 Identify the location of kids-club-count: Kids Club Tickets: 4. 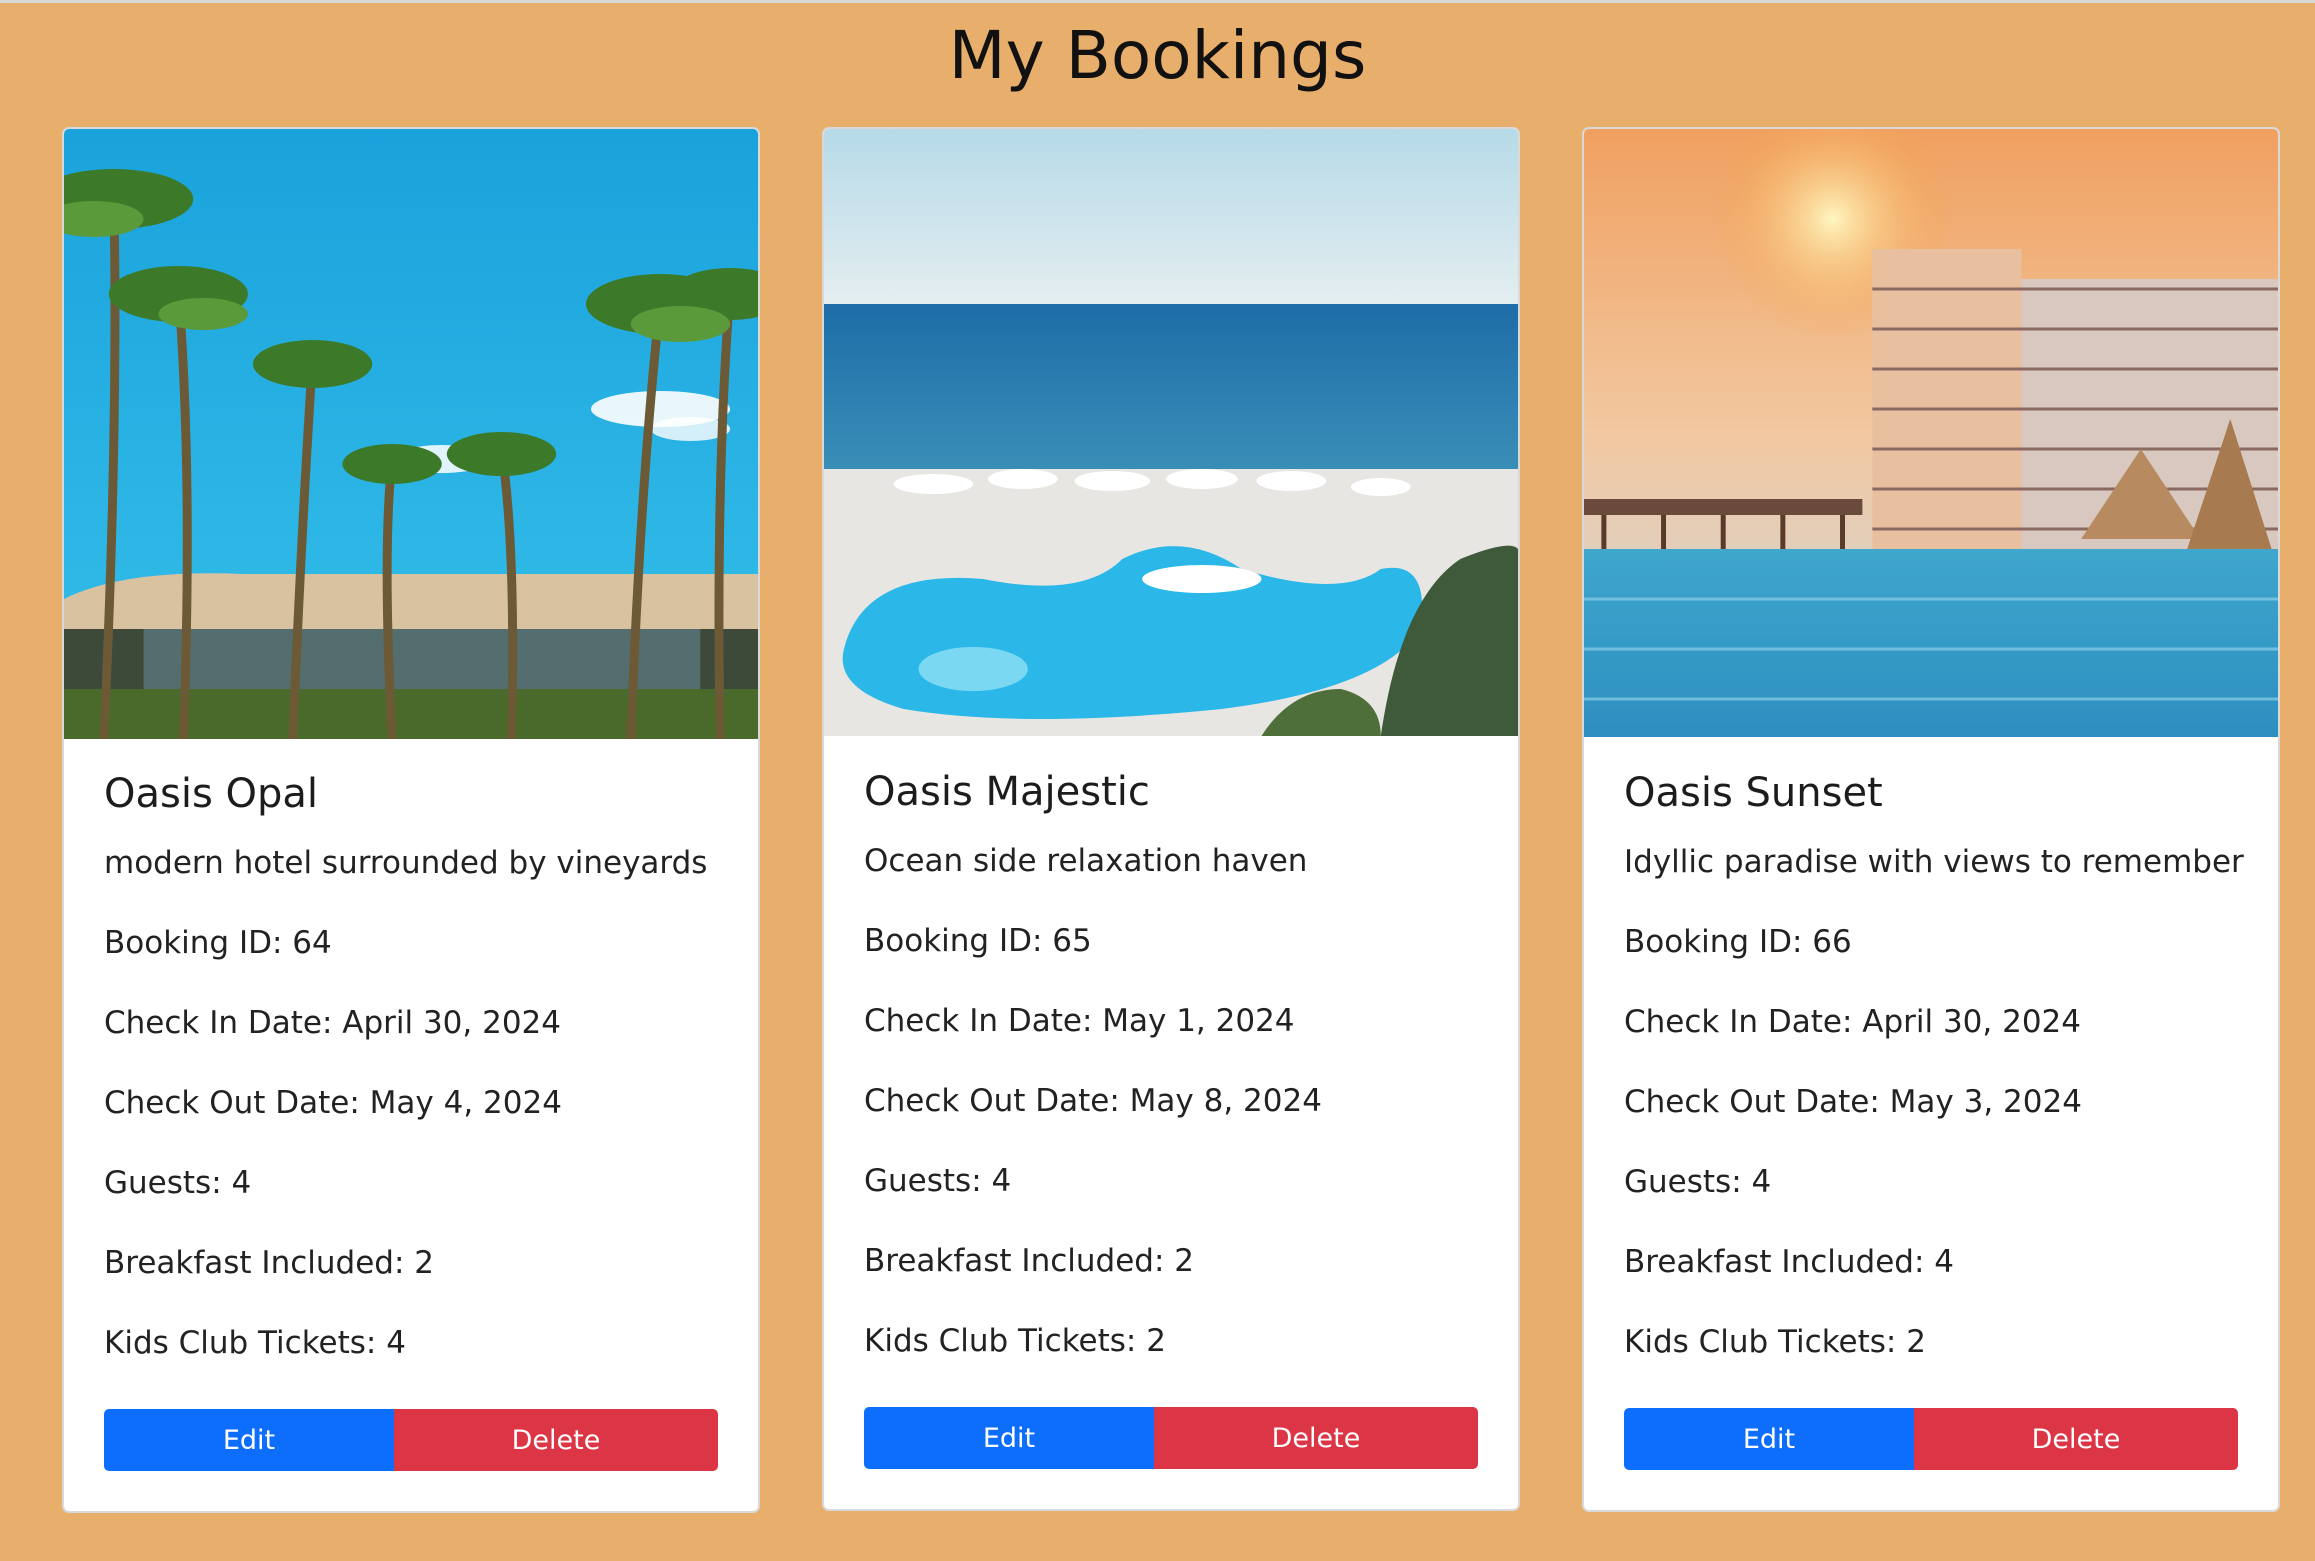
(255, 1343).